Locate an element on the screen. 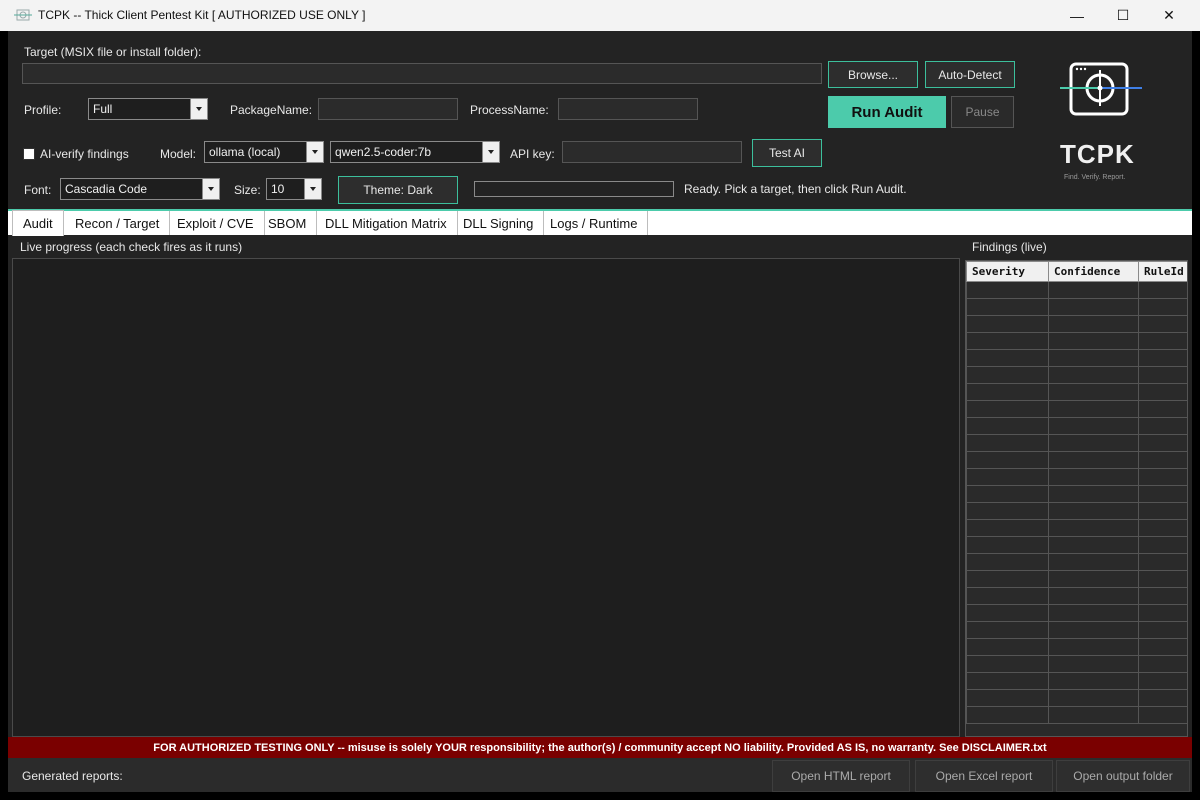  tab-sbom: SBOM is located at coordinates (288, 223).